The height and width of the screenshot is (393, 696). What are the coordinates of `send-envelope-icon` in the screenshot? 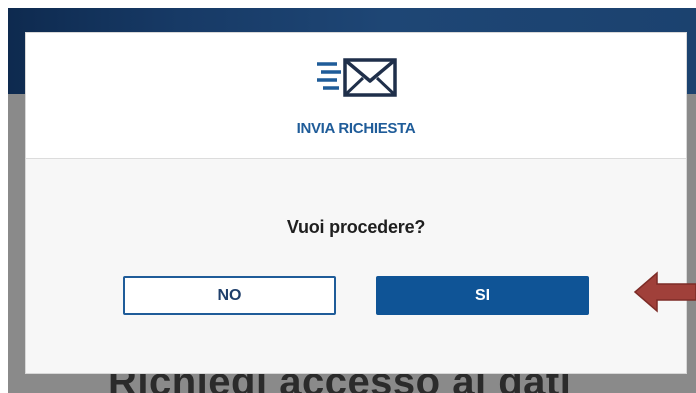 It's located at (357, 77).